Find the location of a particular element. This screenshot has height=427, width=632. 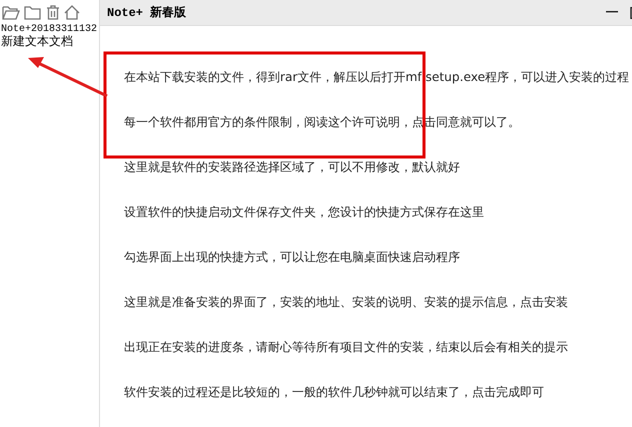

paragraph: 设置软件的快捷启动文件保存文件夹，您设计的快捷方式保存在这里 is located at coordinates (304, 212).